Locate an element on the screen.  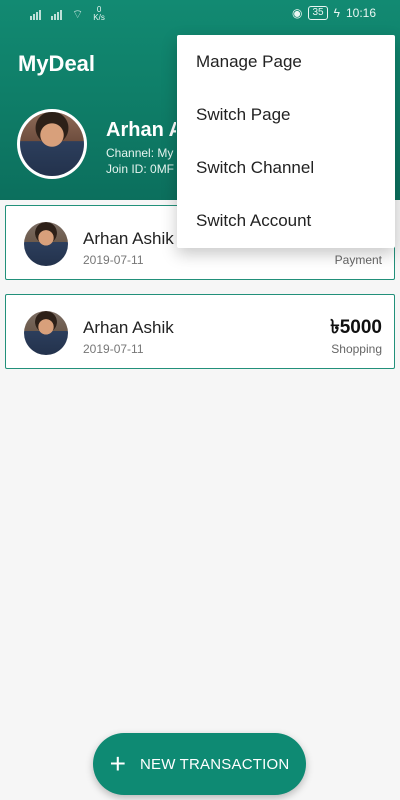
menu-item-switch-page: Switch Page is located at coordinates (286, 114).